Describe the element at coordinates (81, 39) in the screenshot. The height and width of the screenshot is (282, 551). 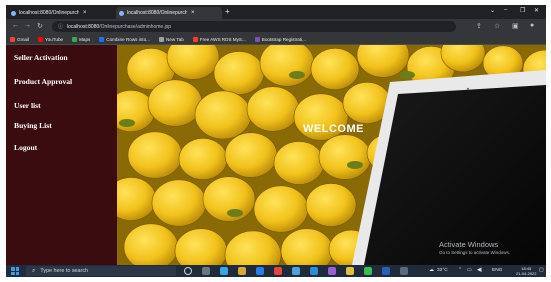
I see `bookmark-maps: Maps` at that location.